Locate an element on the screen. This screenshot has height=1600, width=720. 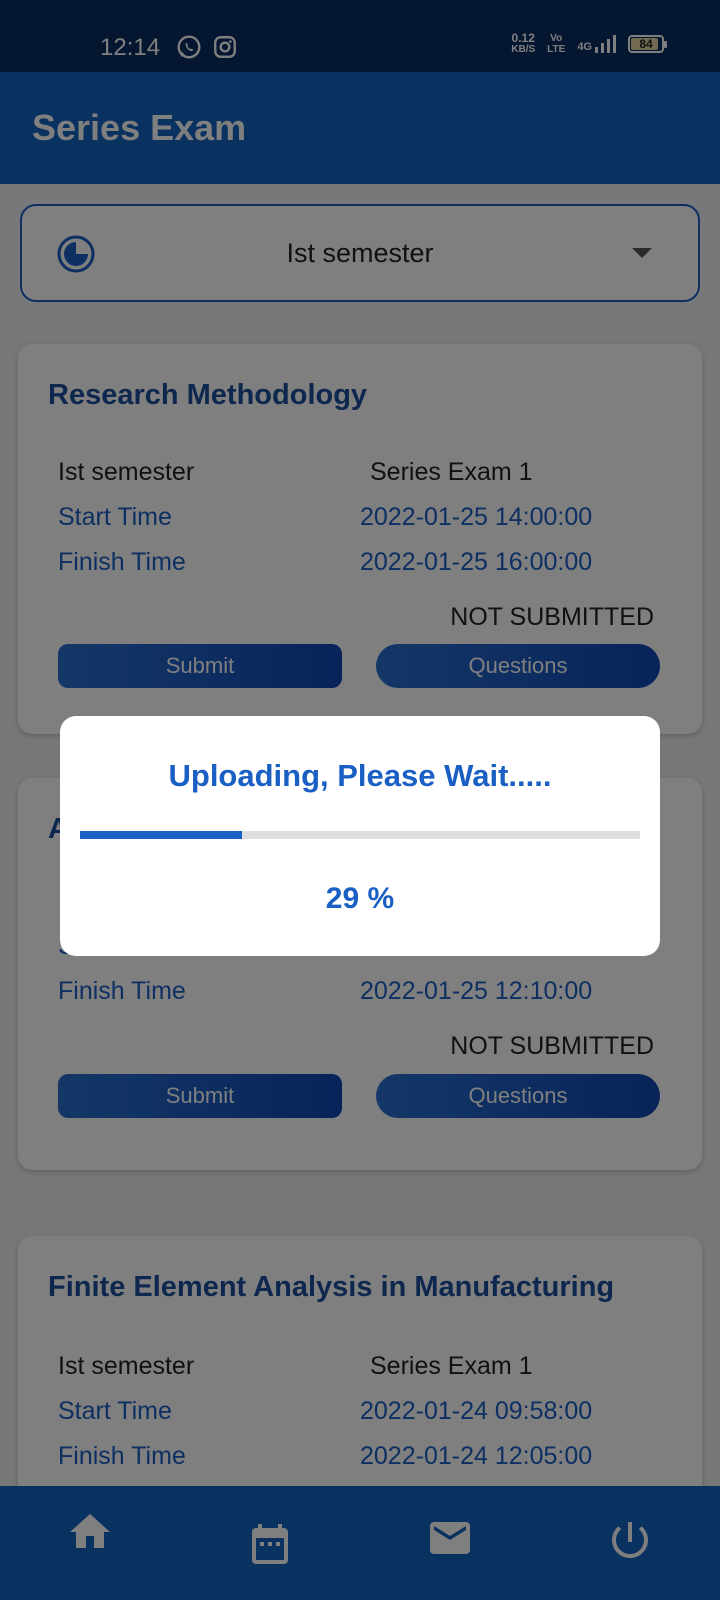
upload-progress-bar is located at coordinates (360, 835).